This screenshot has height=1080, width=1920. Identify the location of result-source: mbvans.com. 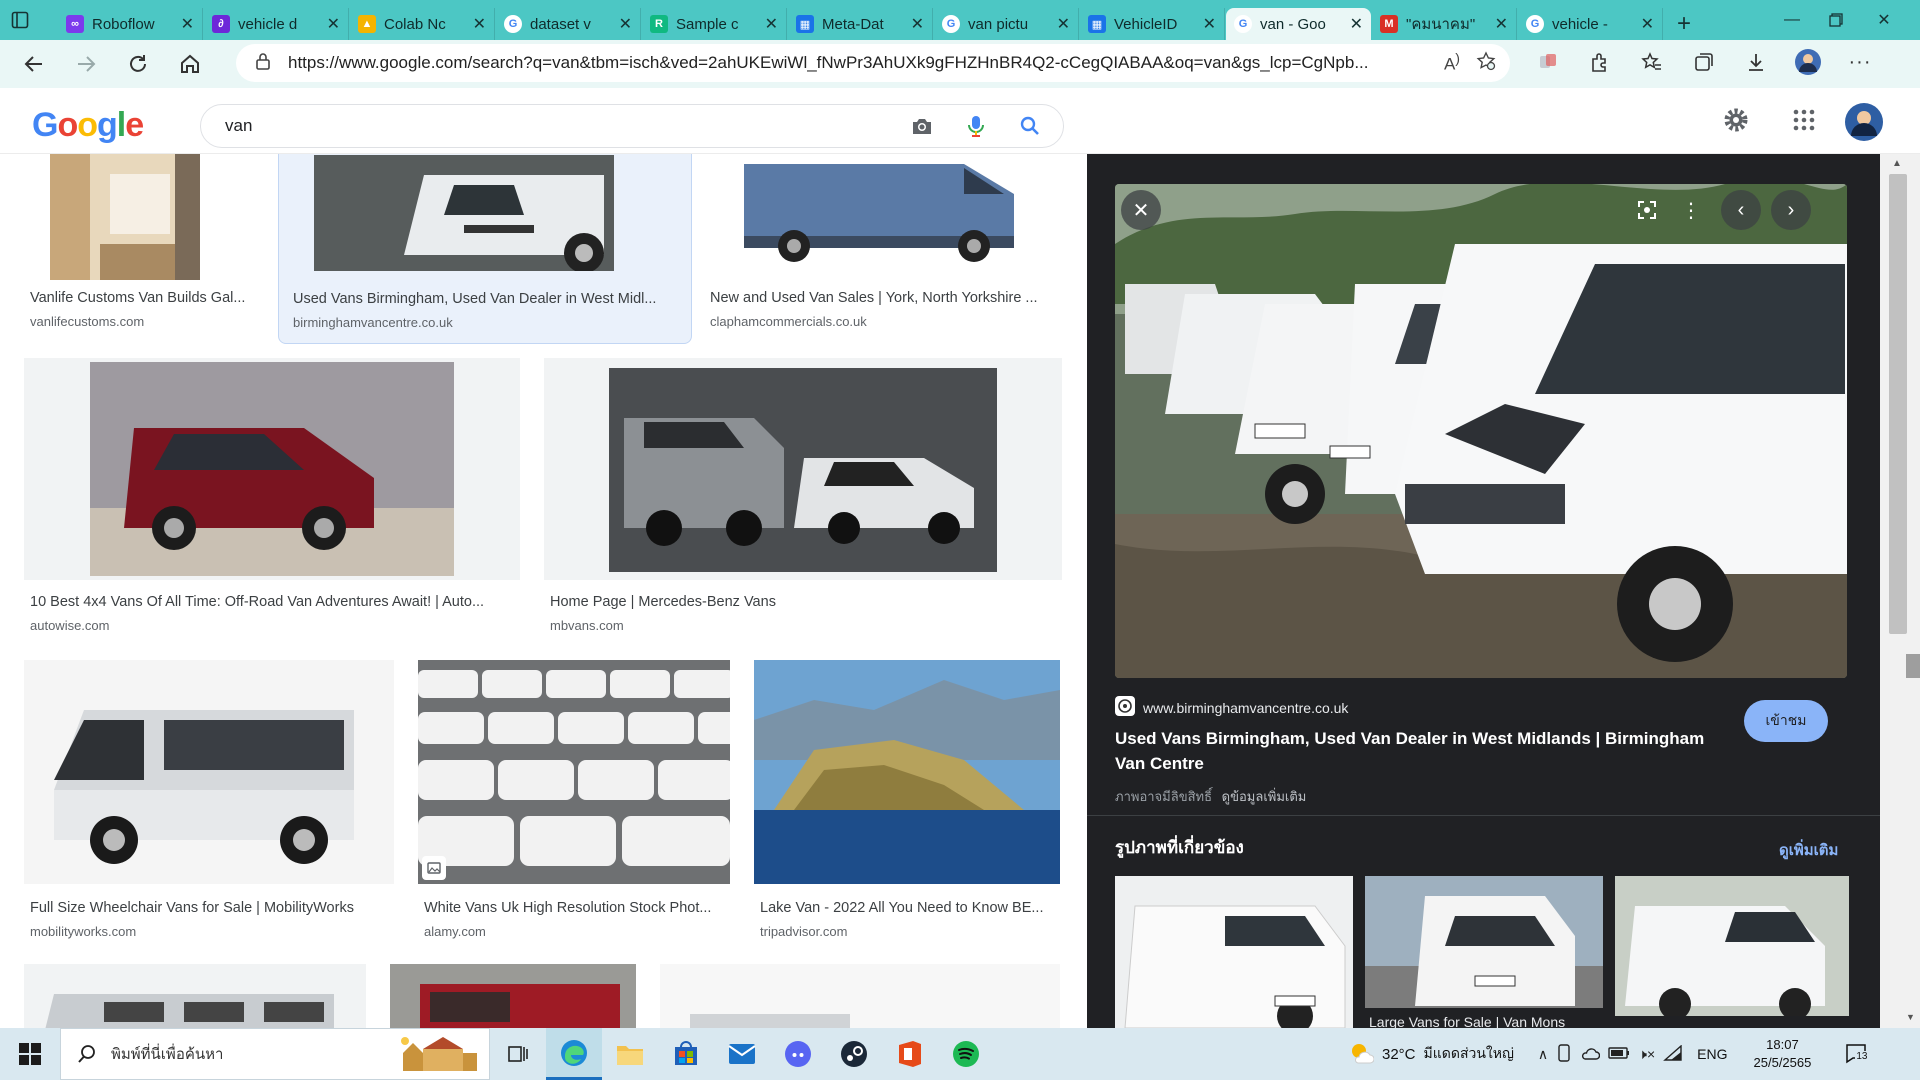
(587, 625).